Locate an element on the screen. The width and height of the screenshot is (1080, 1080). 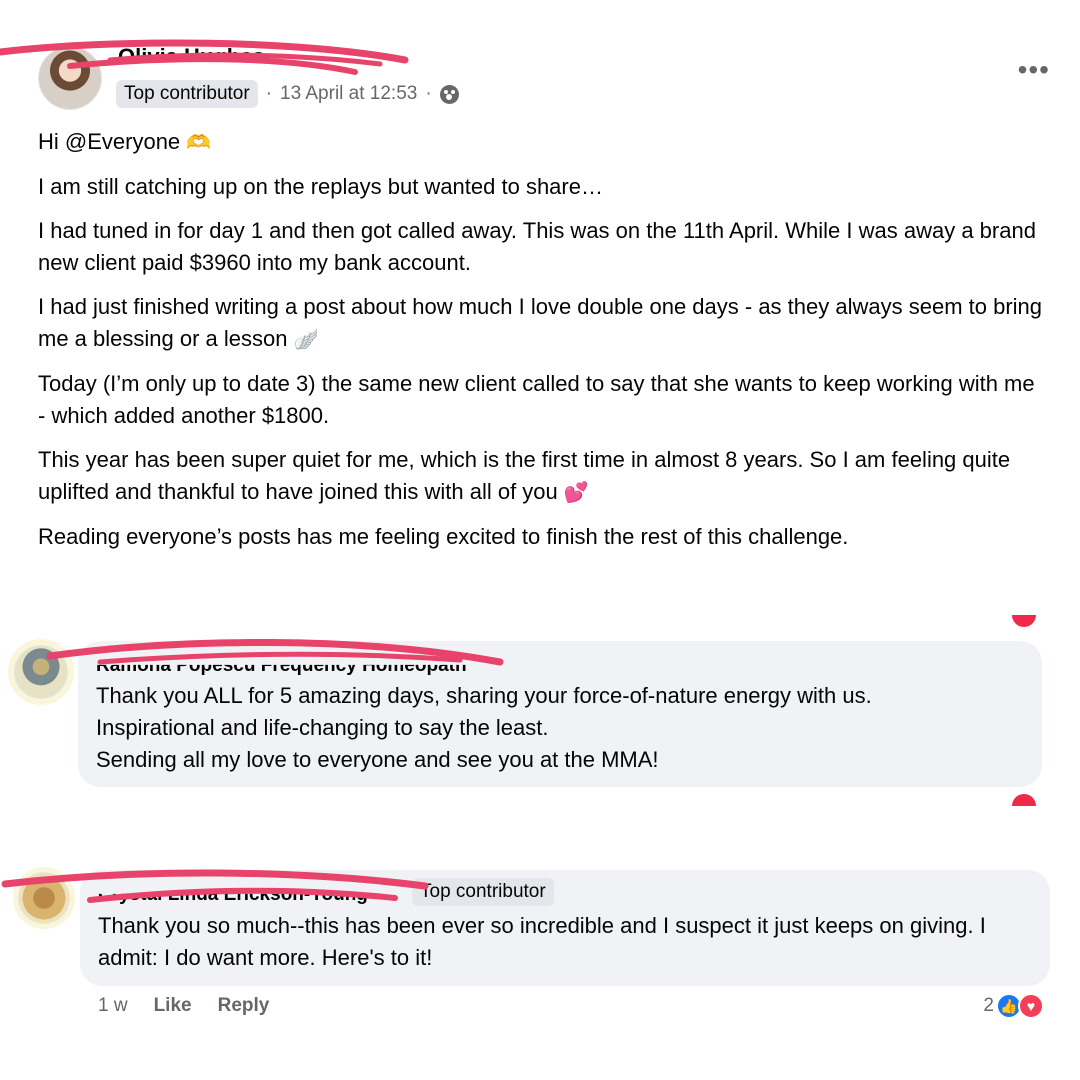
post-meta: Top contributor · 13 April at 12:53 · is located at coordinates (287, 94).